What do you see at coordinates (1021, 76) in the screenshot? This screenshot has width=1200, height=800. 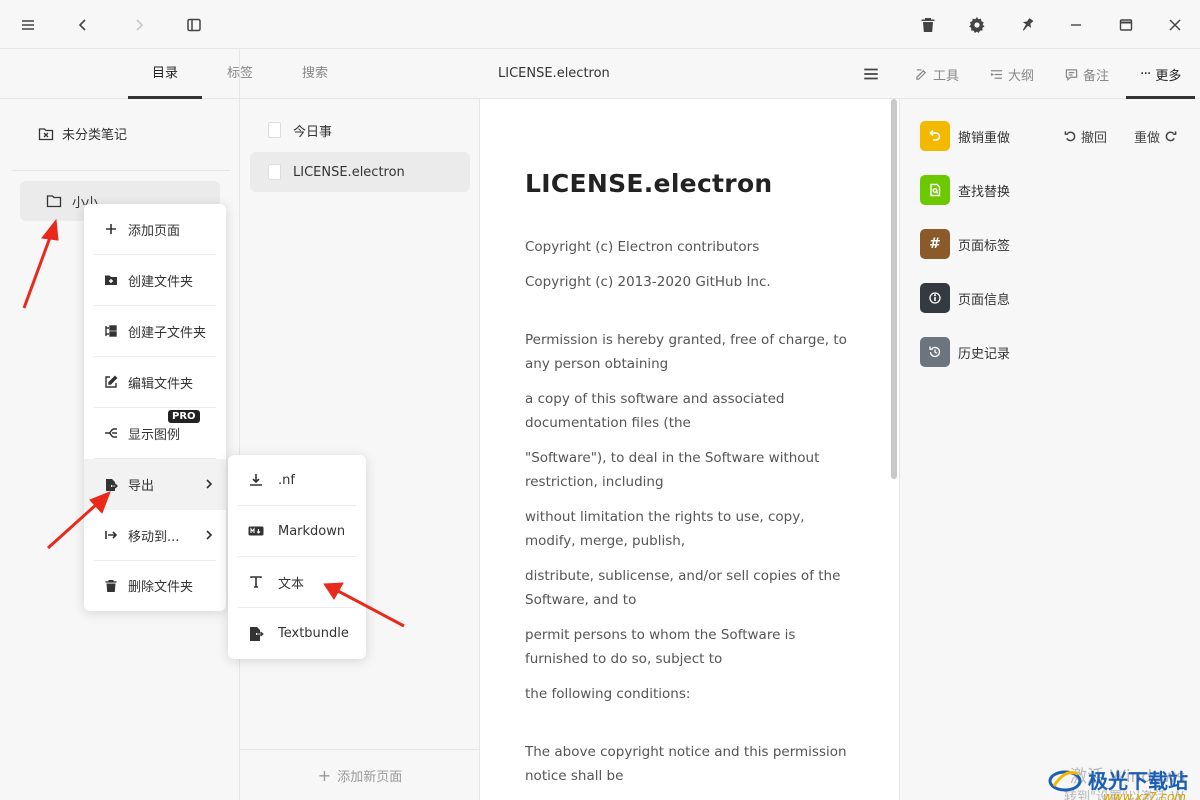 I see `tab-outline-label: 大纲` at bounding box center [1021, 76].